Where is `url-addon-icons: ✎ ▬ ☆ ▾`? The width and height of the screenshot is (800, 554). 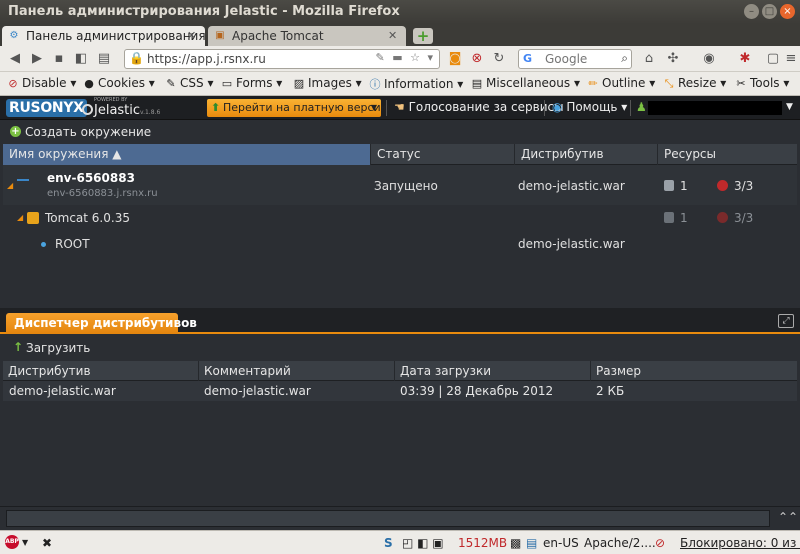 url-addon-icons: ✎ ▬ ☆ ▾ is located at coordinates (405, 57).